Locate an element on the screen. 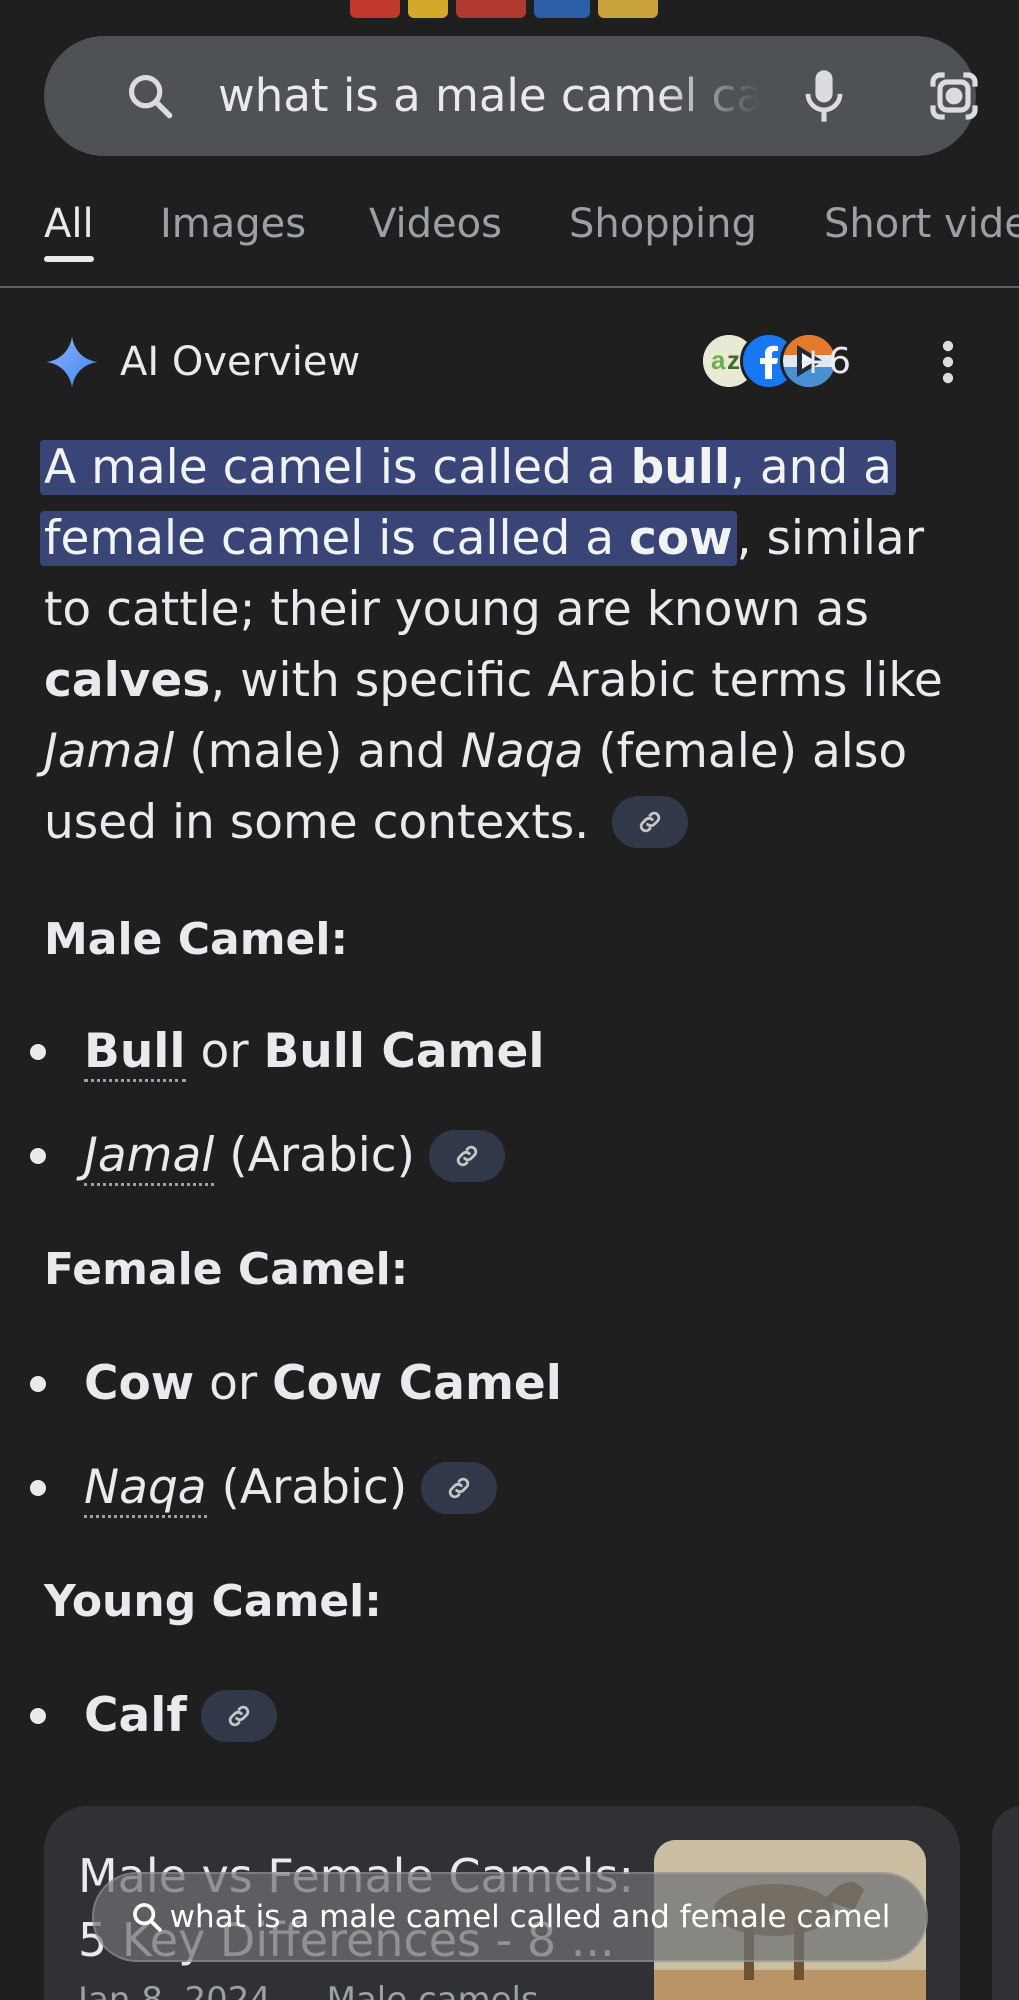 The image size is (1019, 2000). tab-shopping: Shopping is located at coordinates (663, 224).